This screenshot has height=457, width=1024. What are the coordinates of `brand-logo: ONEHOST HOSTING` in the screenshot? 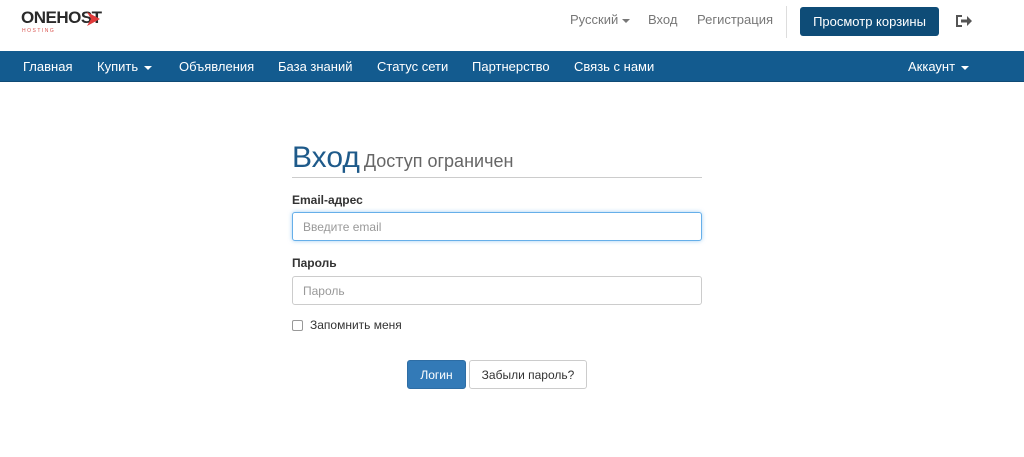 It's located at (66, 23).